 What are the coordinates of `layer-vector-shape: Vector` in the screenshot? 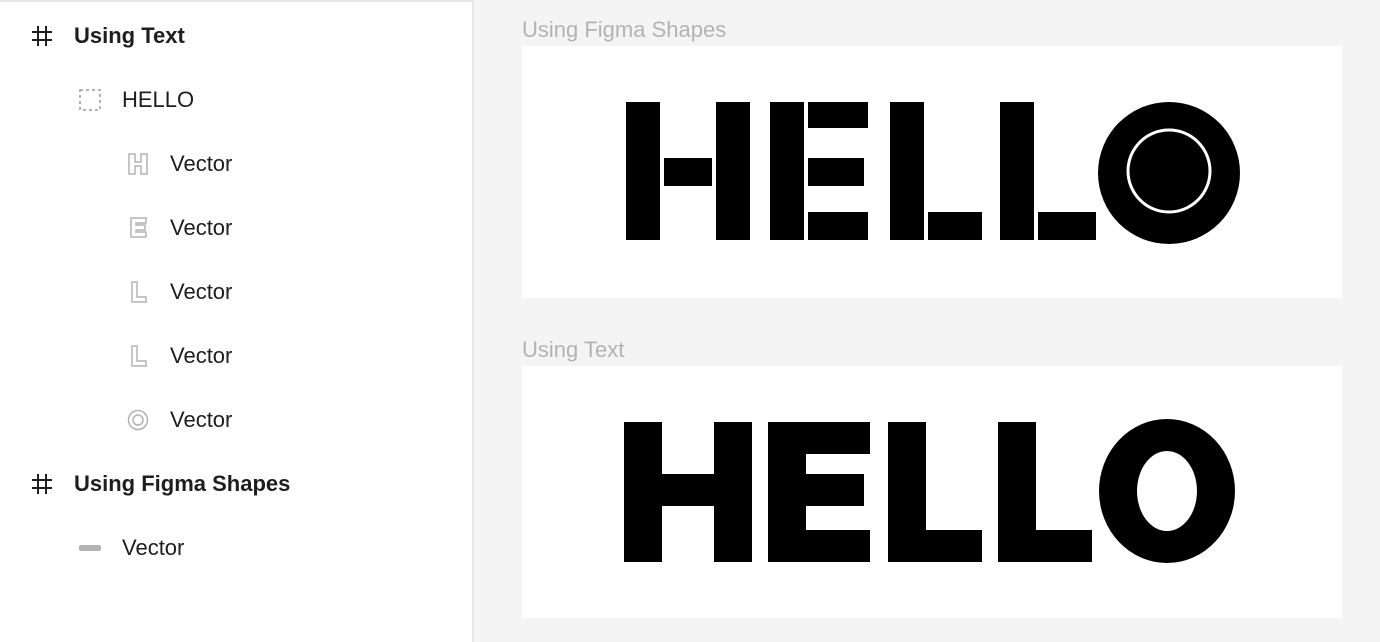 It's located at (236, 548).